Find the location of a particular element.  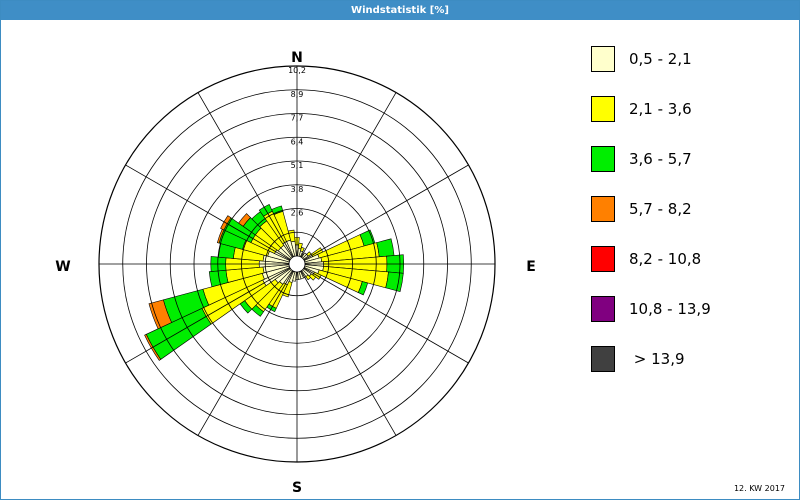

legend-item: 8,2 - 10,8 is located at coordinates (691, 260).